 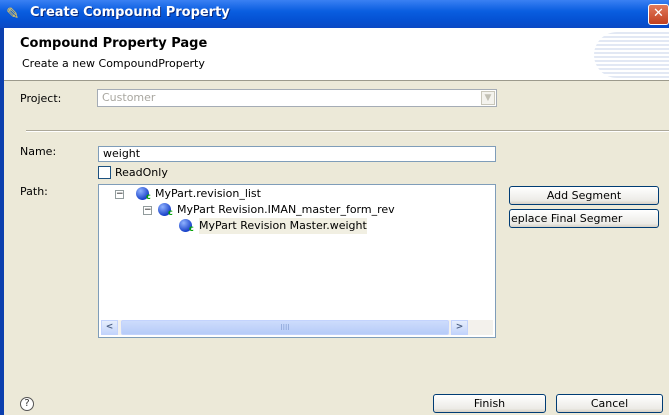 What do you see at coordinates (347, 131) in the screenshot?
I see `separator` at bounding box center [347, 131].